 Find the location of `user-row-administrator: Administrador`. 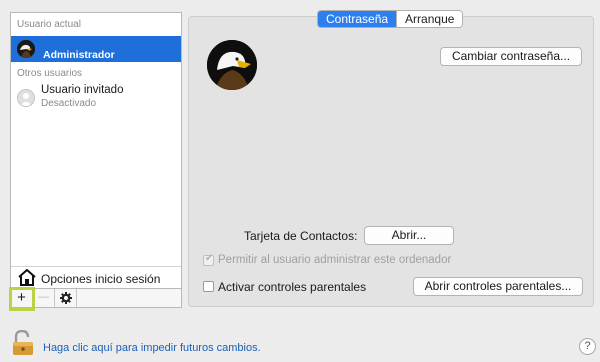

user-row-administrator: Administrador is located at coordinates (96, 49).